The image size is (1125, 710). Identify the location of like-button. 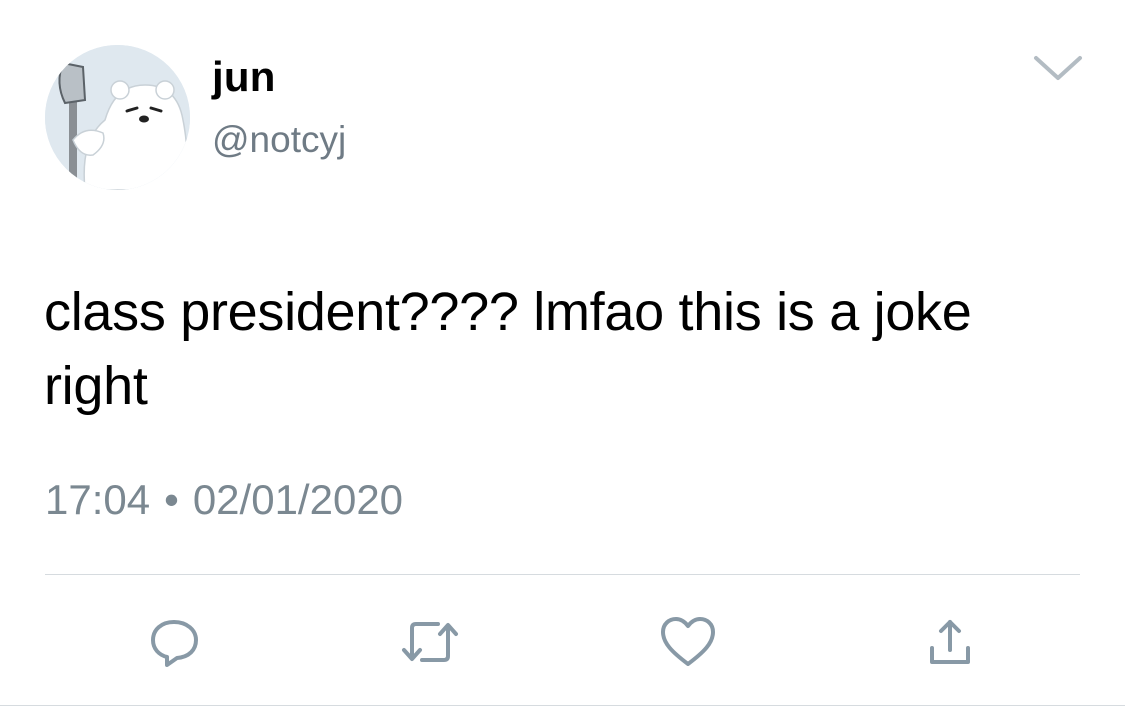
(688, 642).